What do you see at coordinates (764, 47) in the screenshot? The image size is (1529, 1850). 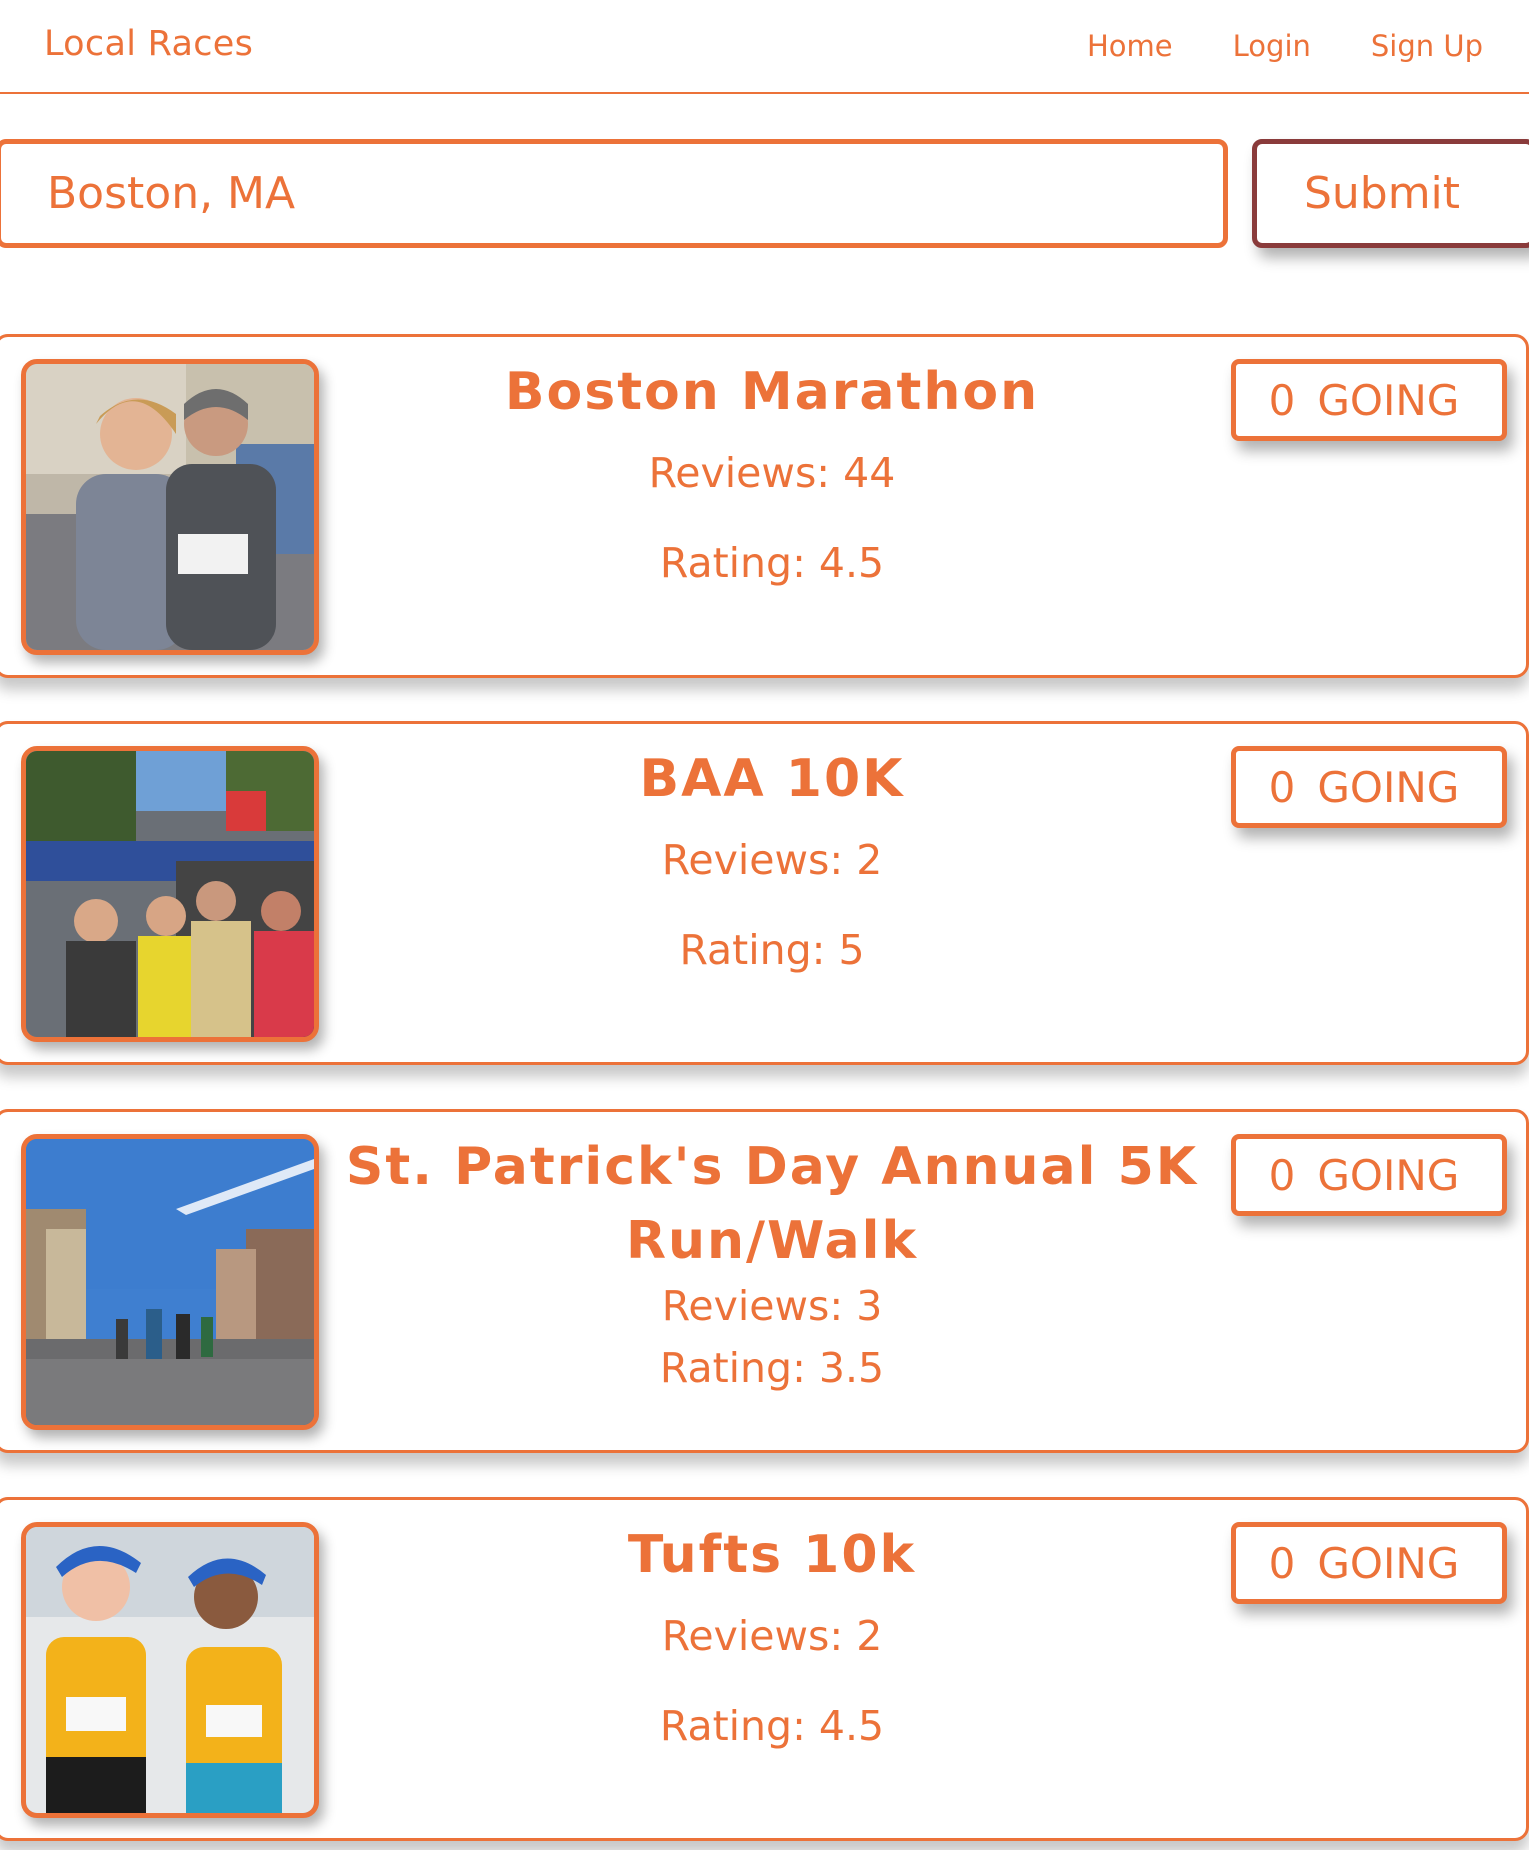 I see `navbar: Local Races Home Login Sign Up` at bounding box center [764, 47].